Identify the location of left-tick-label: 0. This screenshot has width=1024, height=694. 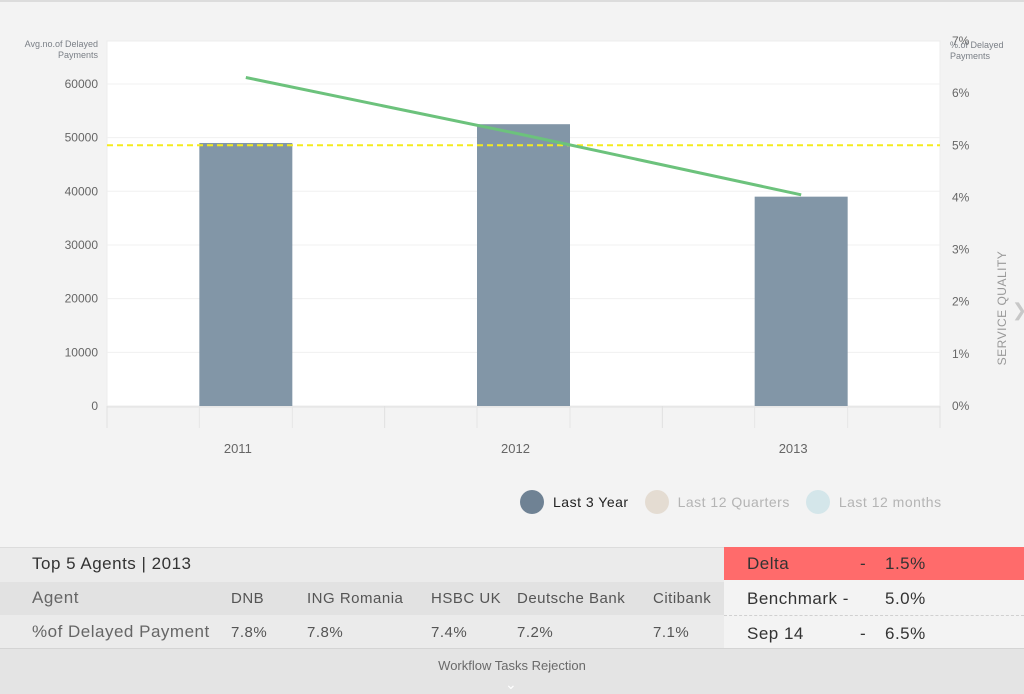
(94, 406).